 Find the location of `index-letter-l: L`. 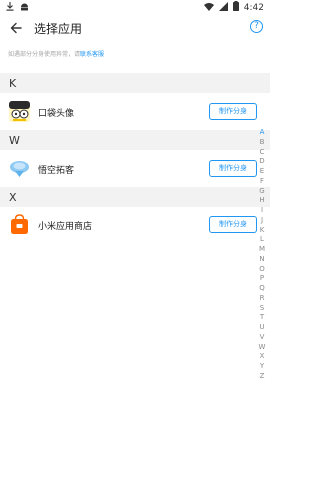

index-letter-l: L is located at coordinates (262, 240).